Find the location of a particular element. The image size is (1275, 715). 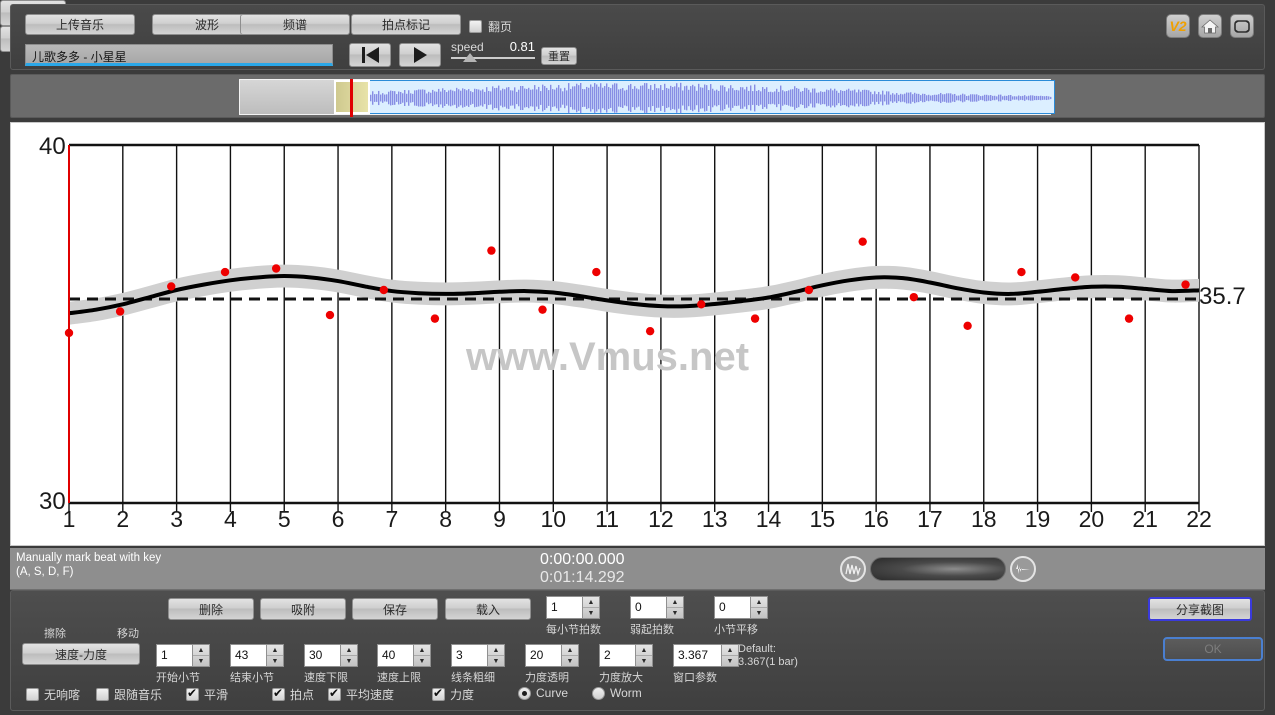

line-width-stepper: ▲ ▼ is located at coordinates (496, 655).